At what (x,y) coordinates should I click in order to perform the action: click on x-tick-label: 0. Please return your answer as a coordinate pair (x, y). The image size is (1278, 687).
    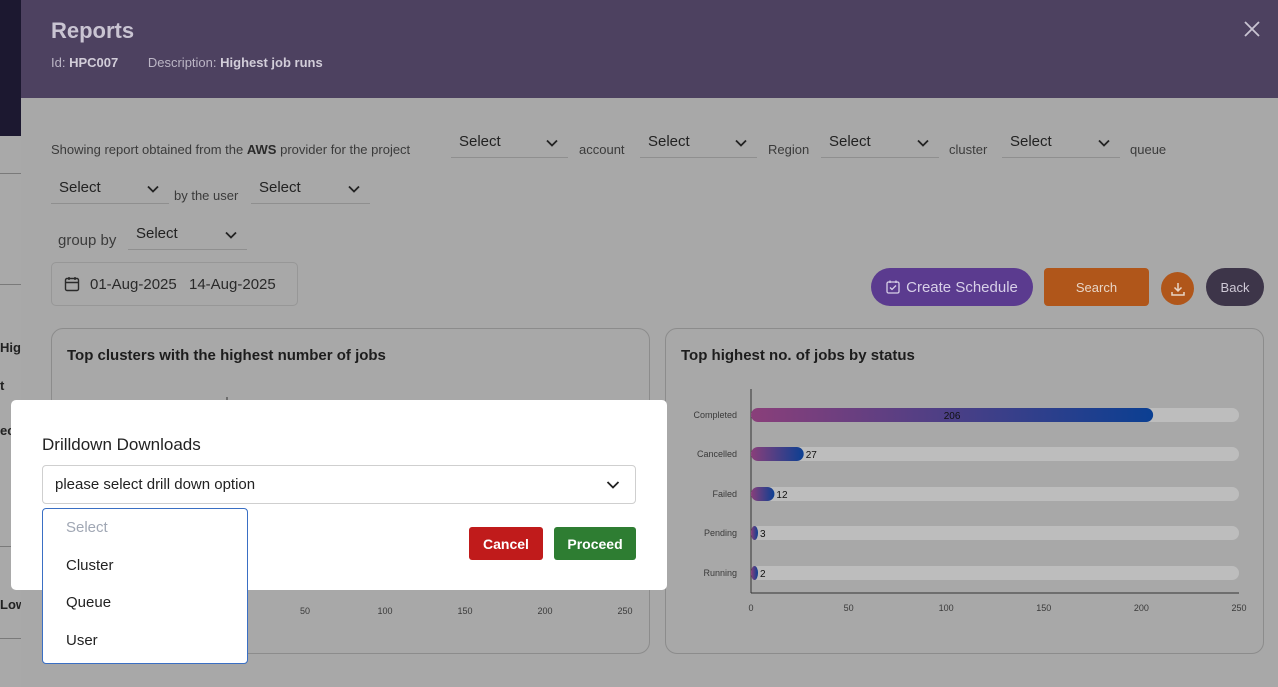
    Looking at the image, I should click on (750, 608).